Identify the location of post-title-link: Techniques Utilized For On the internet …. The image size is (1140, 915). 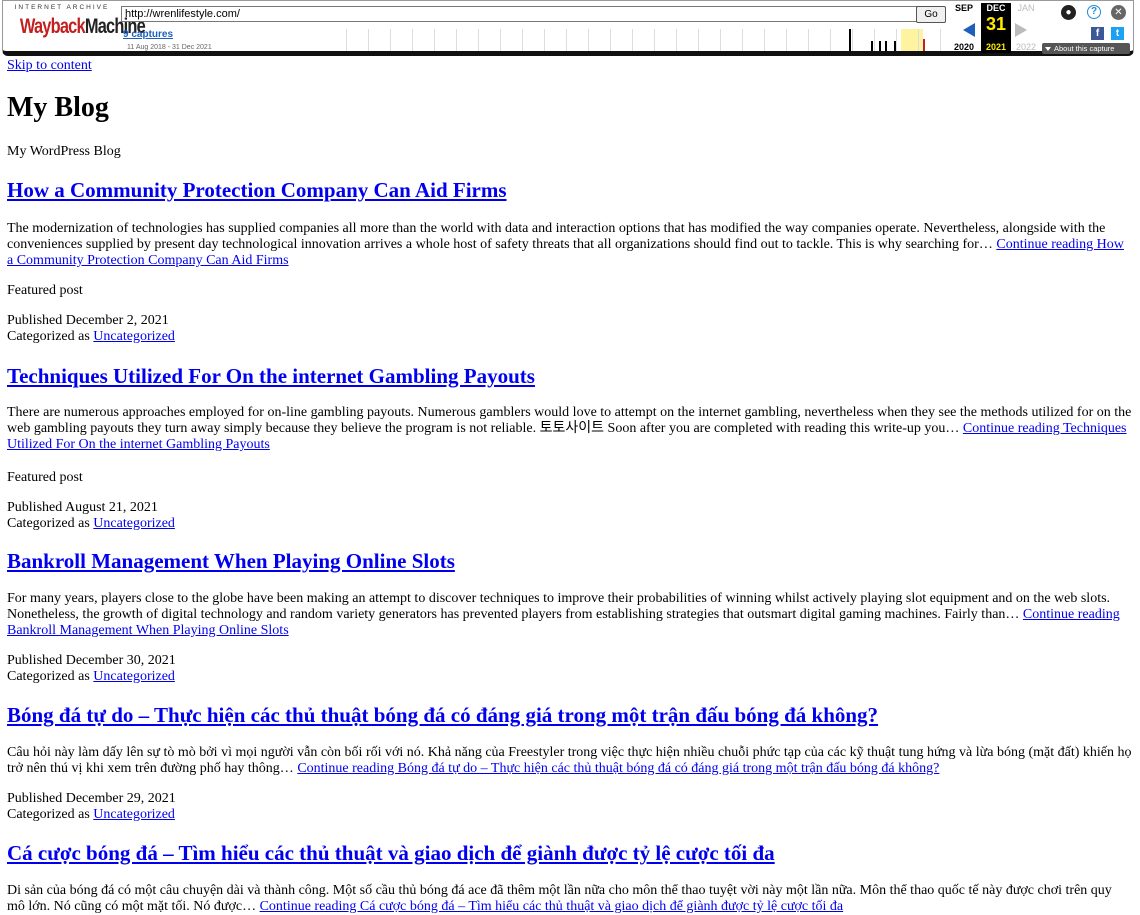
(271, 376).